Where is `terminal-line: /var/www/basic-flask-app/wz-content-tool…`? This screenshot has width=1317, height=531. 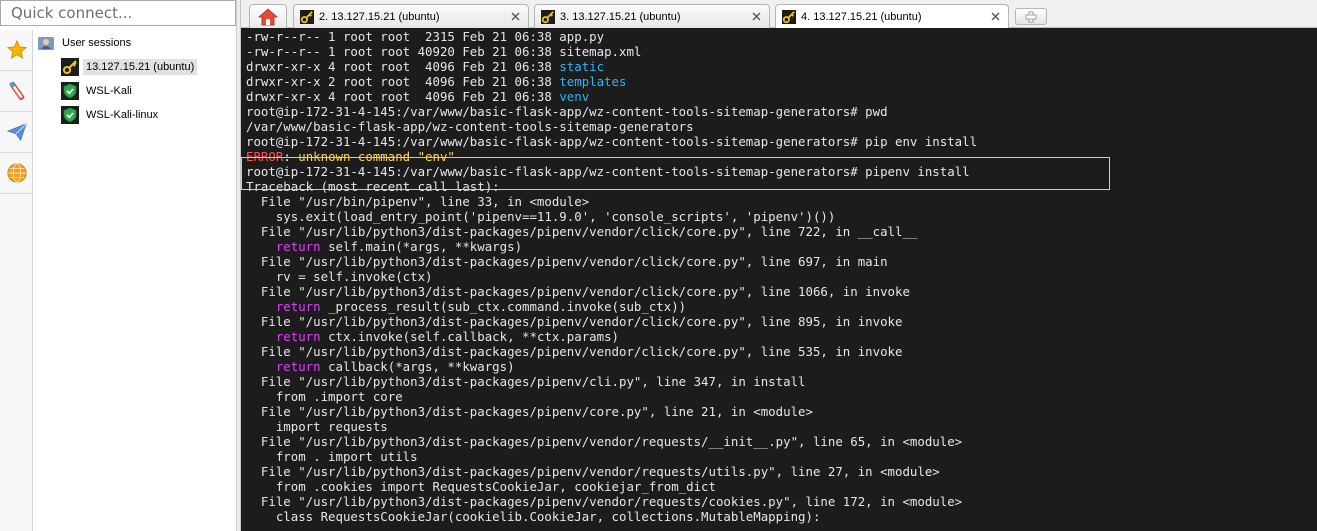
terminal-line: /var/www/basic-flask-app/wz-content-tool… is located at coordinates (611, 126).